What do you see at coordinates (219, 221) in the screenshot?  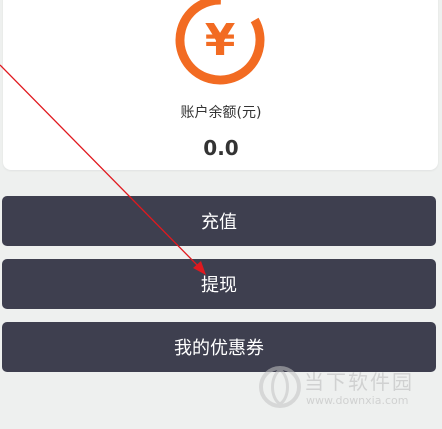 I see `recharge-button: 充值` at bounding box center [219, 221].